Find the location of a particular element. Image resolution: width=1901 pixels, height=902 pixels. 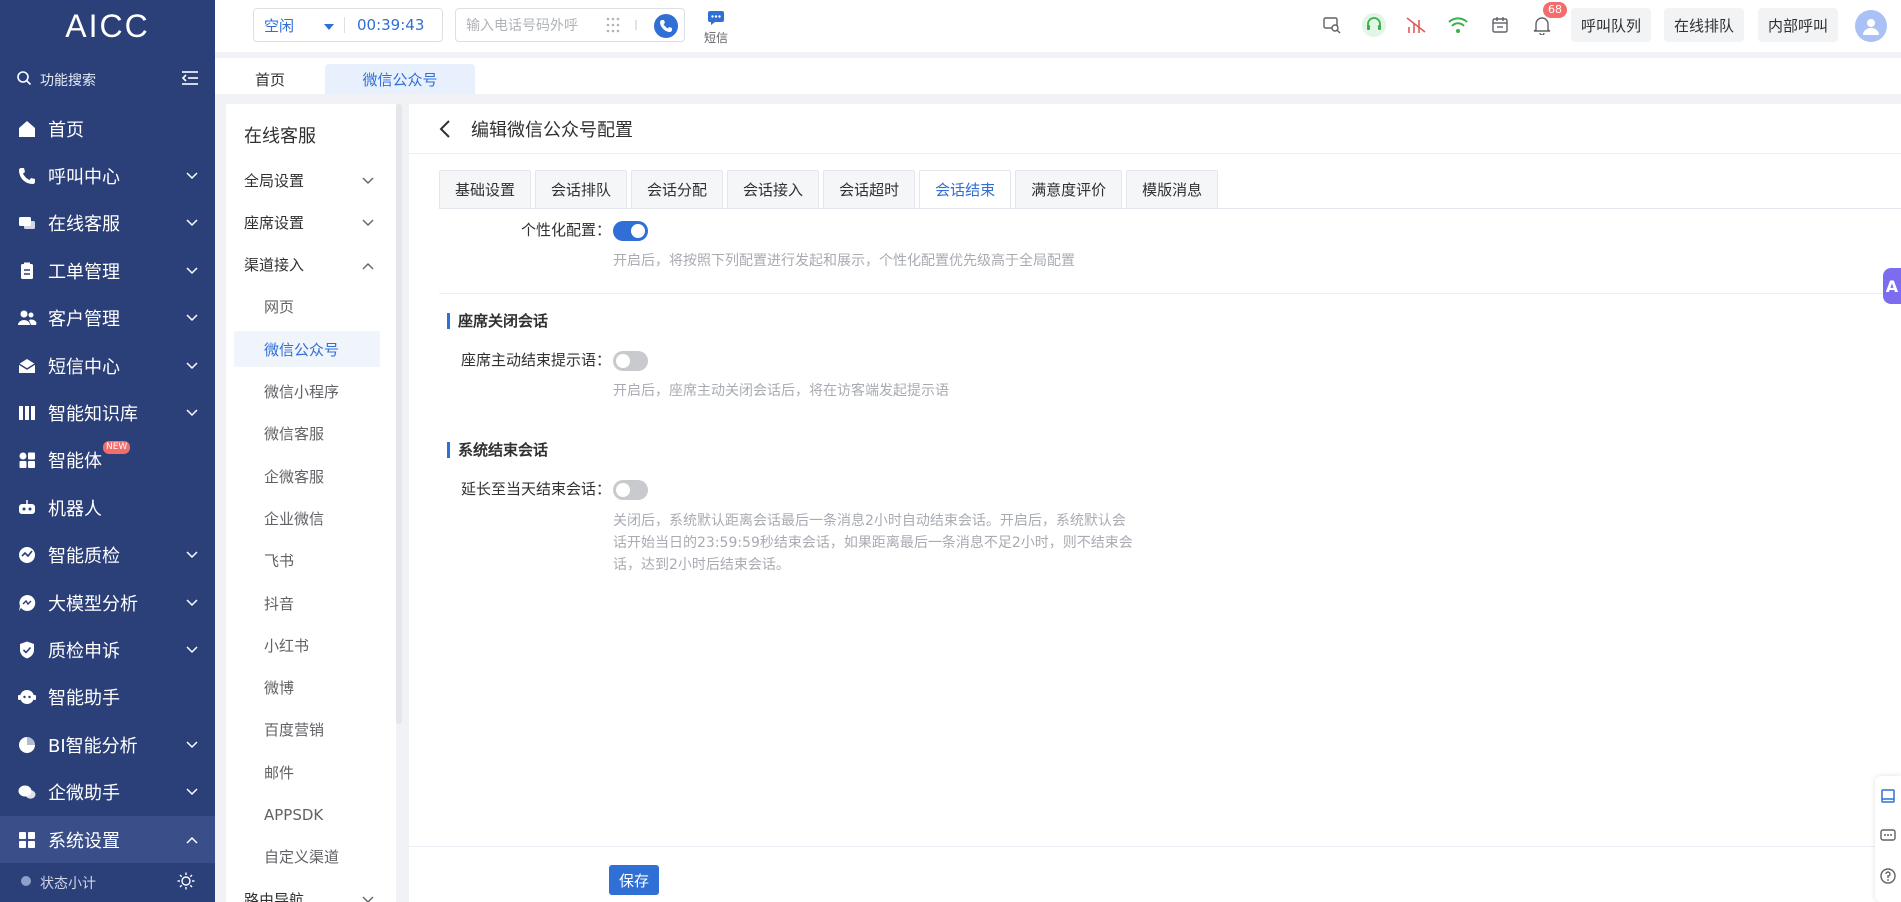

subnav-item: 百度营销 is located at coordinates (307, 730).